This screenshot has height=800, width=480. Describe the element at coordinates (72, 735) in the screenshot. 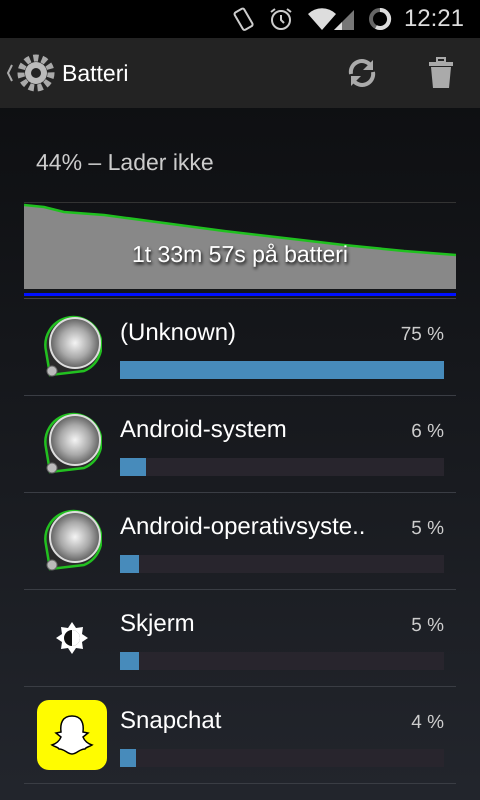

I see `ghost-app-icon` at that location.